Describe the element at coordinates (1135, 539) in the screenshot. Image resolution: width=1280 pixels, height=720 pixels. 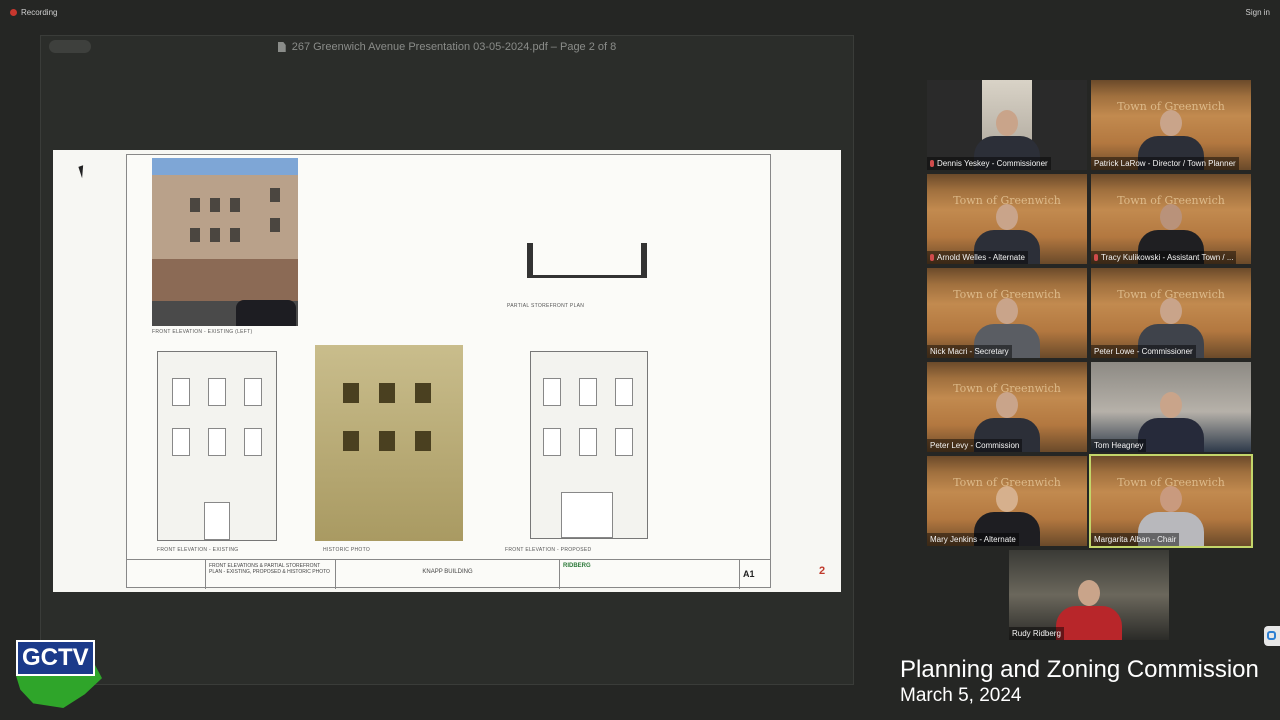
I see `participant-name: Margarita Alban - Chair` at that location.